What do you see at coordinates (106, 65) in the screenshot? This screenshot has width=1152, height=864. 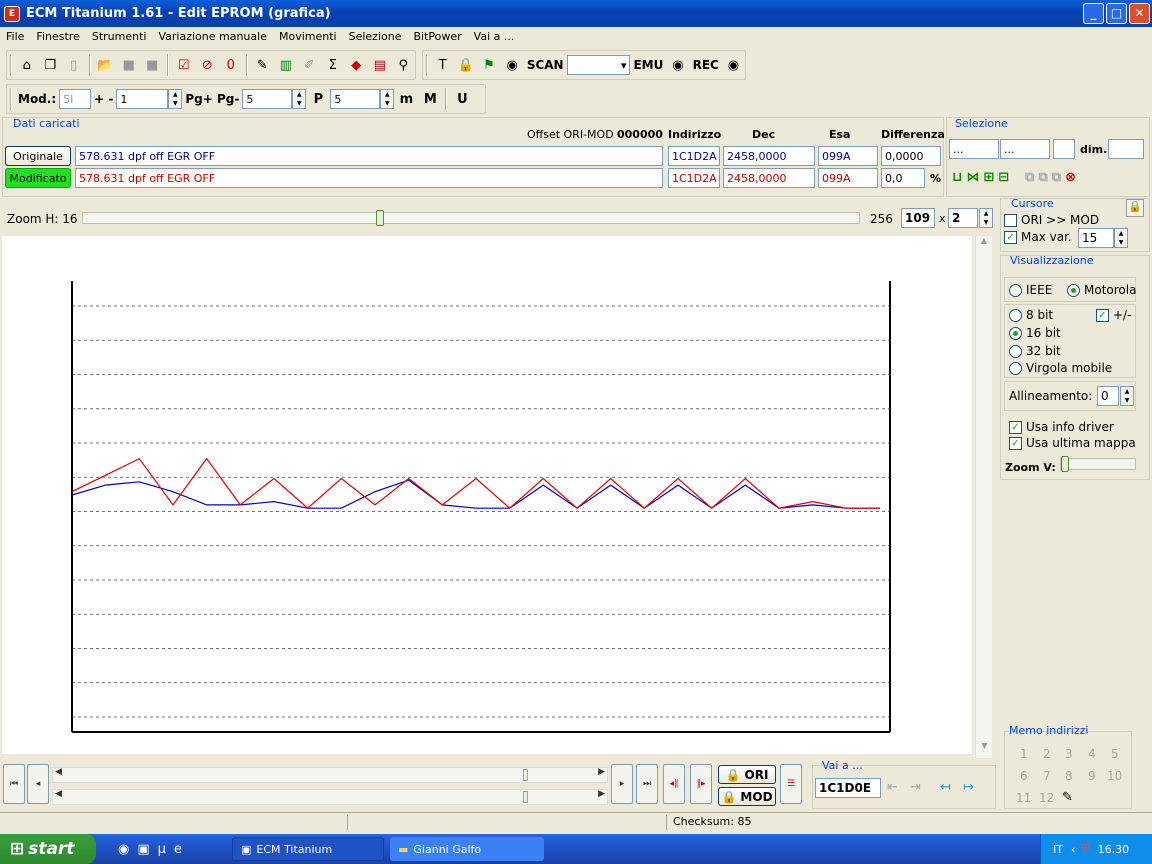 I see `open-folder-icon: 📂` at bounding box center [106, 65].